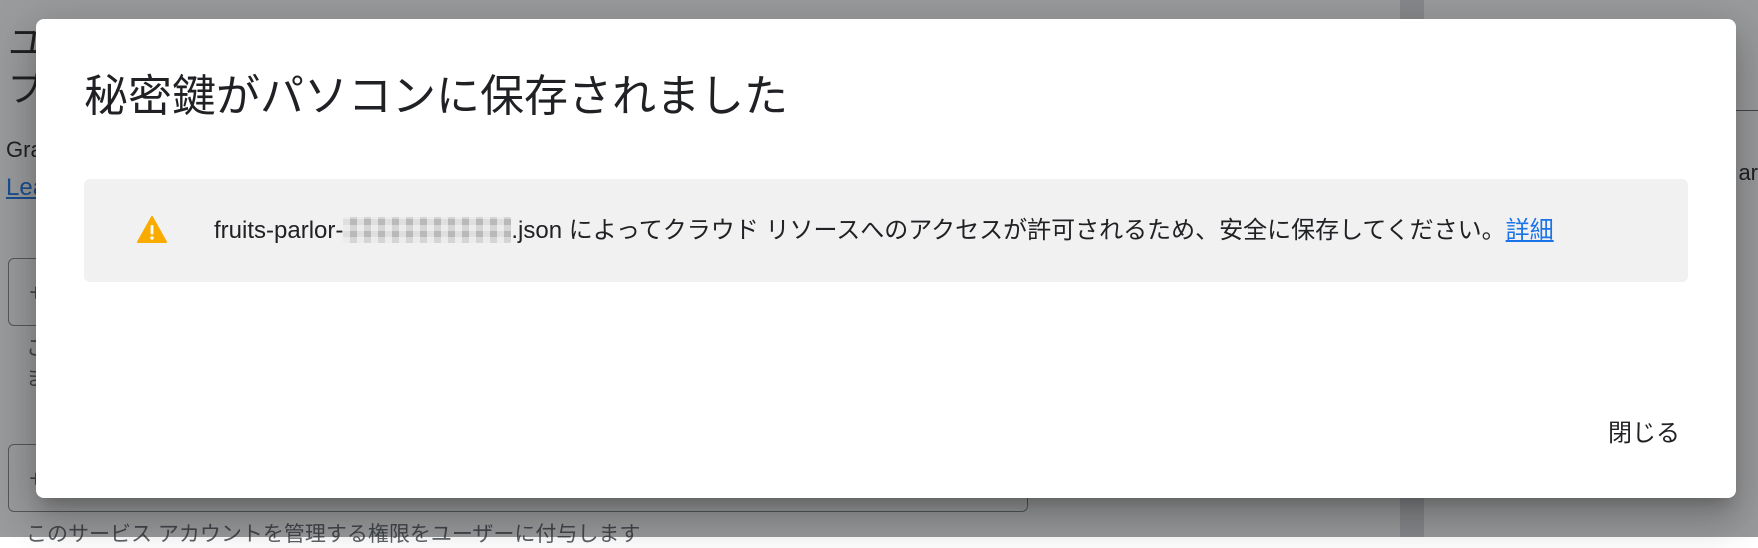 The image size is (1758, 548). Describe the element at coordinates (1530, 230) in the screenshot. I see `learn-more-link: 詳細` at that location.